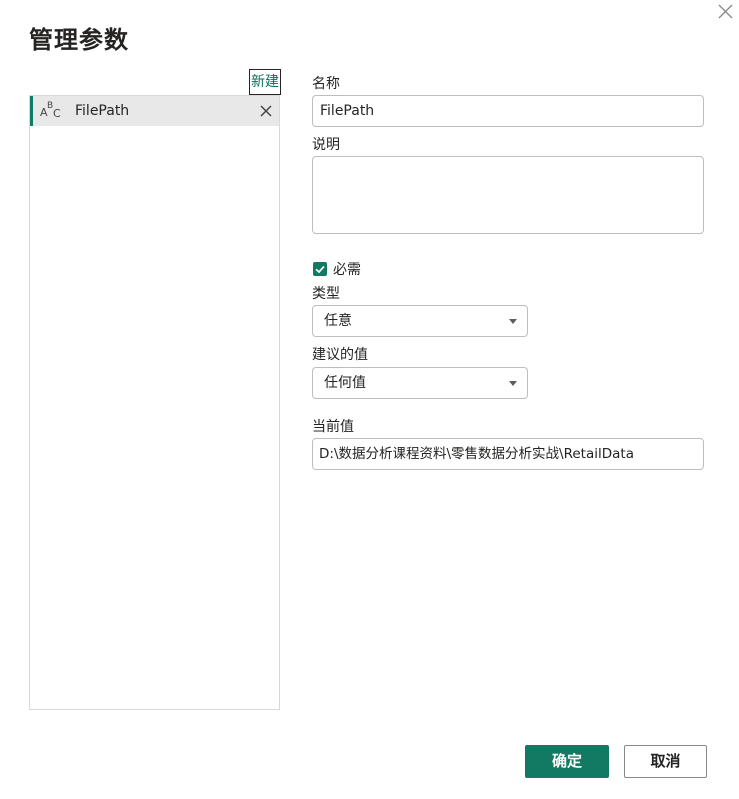 This screenshot has height=799, width=739. Describe the element at coordinates (265, 82) in the screenshot. I see `new-parameter-button: 新建` at that location.